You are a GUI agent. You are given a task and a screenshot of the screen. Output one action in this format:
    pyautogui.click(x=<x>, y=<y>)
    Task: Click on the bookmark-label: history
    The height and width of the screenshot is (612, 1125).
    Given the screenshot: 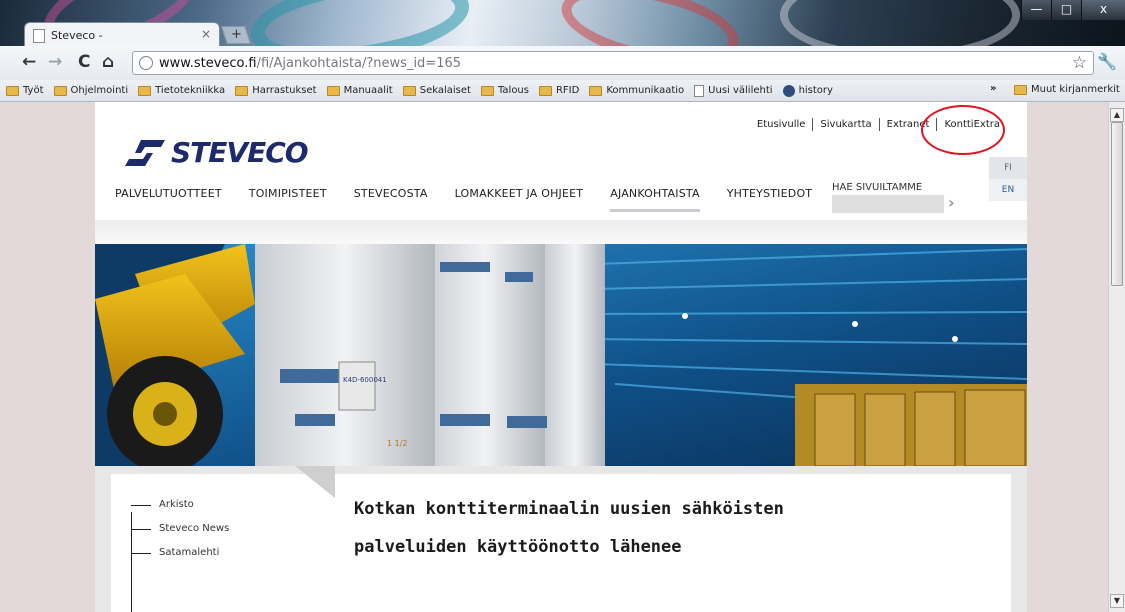 What is the action you would take?
    pyautogui.click(x=815, y=90)
    